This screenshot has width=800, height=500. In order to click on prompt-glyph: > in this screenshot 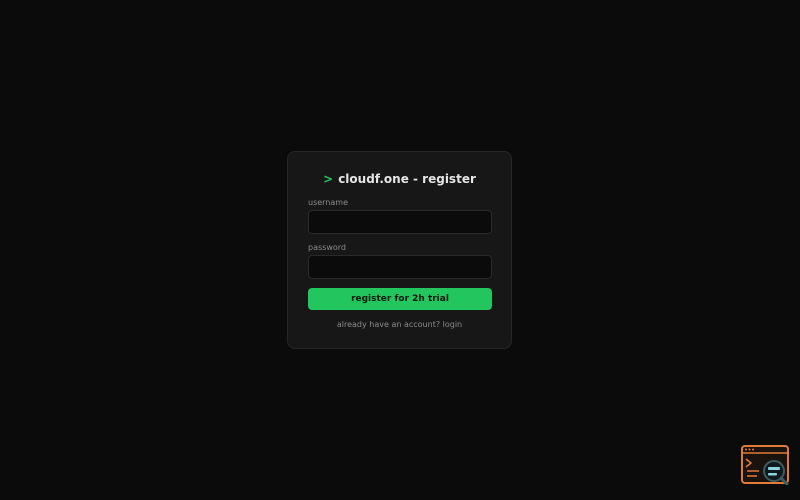, I will do `click(328, 179)`.